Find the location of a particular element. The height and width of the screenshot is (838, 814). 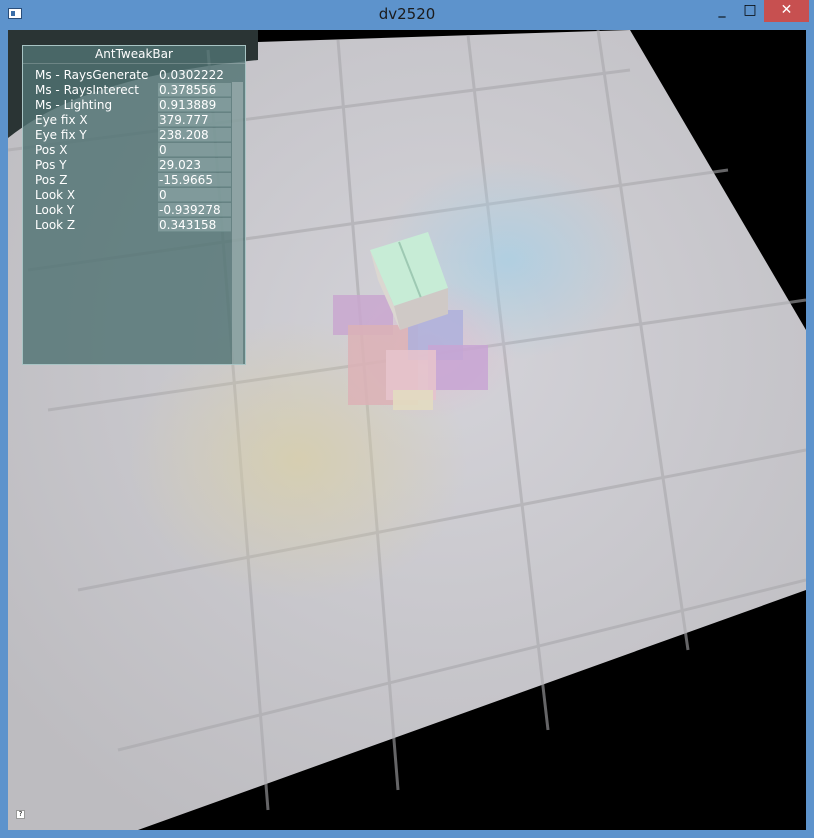

row-label: Look Y is located at coordinates (55, 210).